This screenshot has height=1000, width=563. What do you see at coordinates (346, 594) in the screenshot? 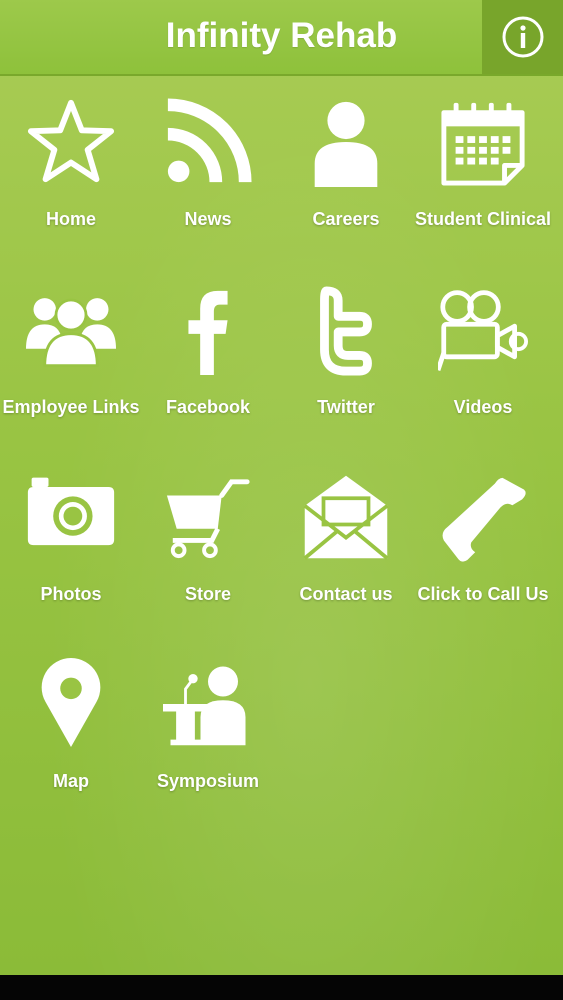
I see `tile-label: Contact us` at bounding box center [346, 594].